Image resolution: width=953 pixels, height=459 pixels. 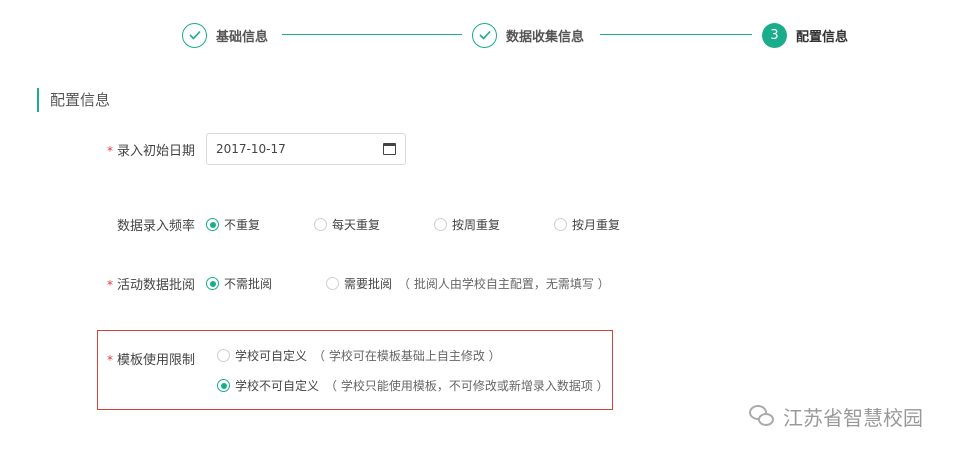 What do you see at coordinates (587, 224) in the screenshot?
I see `frequency-option-monthly: 按月重复` at bounding box center [587, 224].